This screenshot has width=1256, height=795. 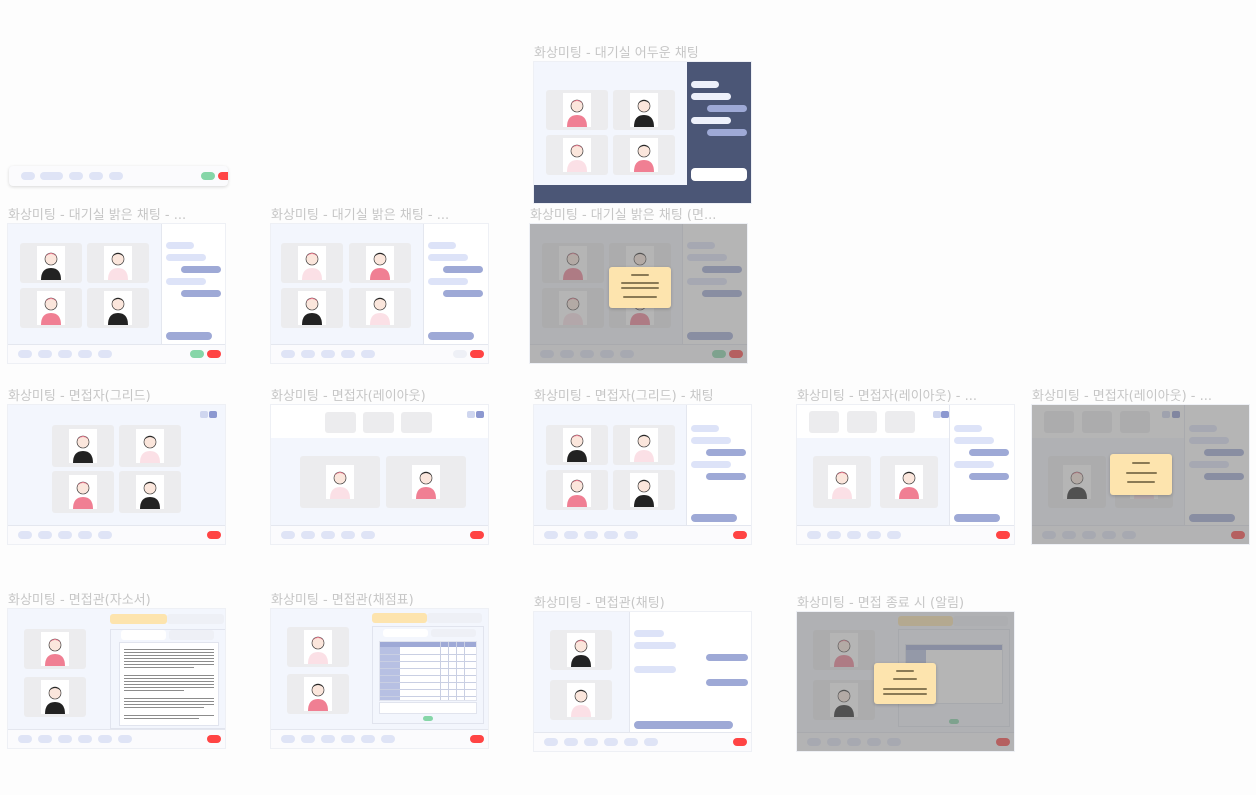 What do you see at coordinates (169, 684) in the screenshot?
I see `resume-page` at bounding box center [169, 684].